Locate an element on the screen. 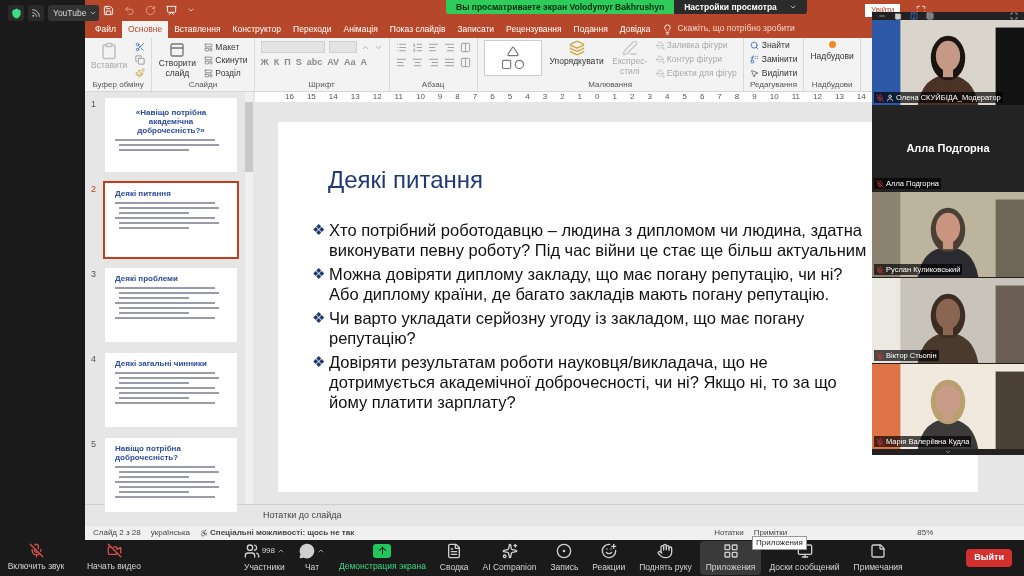 The height and width of the screenshot is (576, 1024). slide-number: 3 is located at coordinates (94, 274).